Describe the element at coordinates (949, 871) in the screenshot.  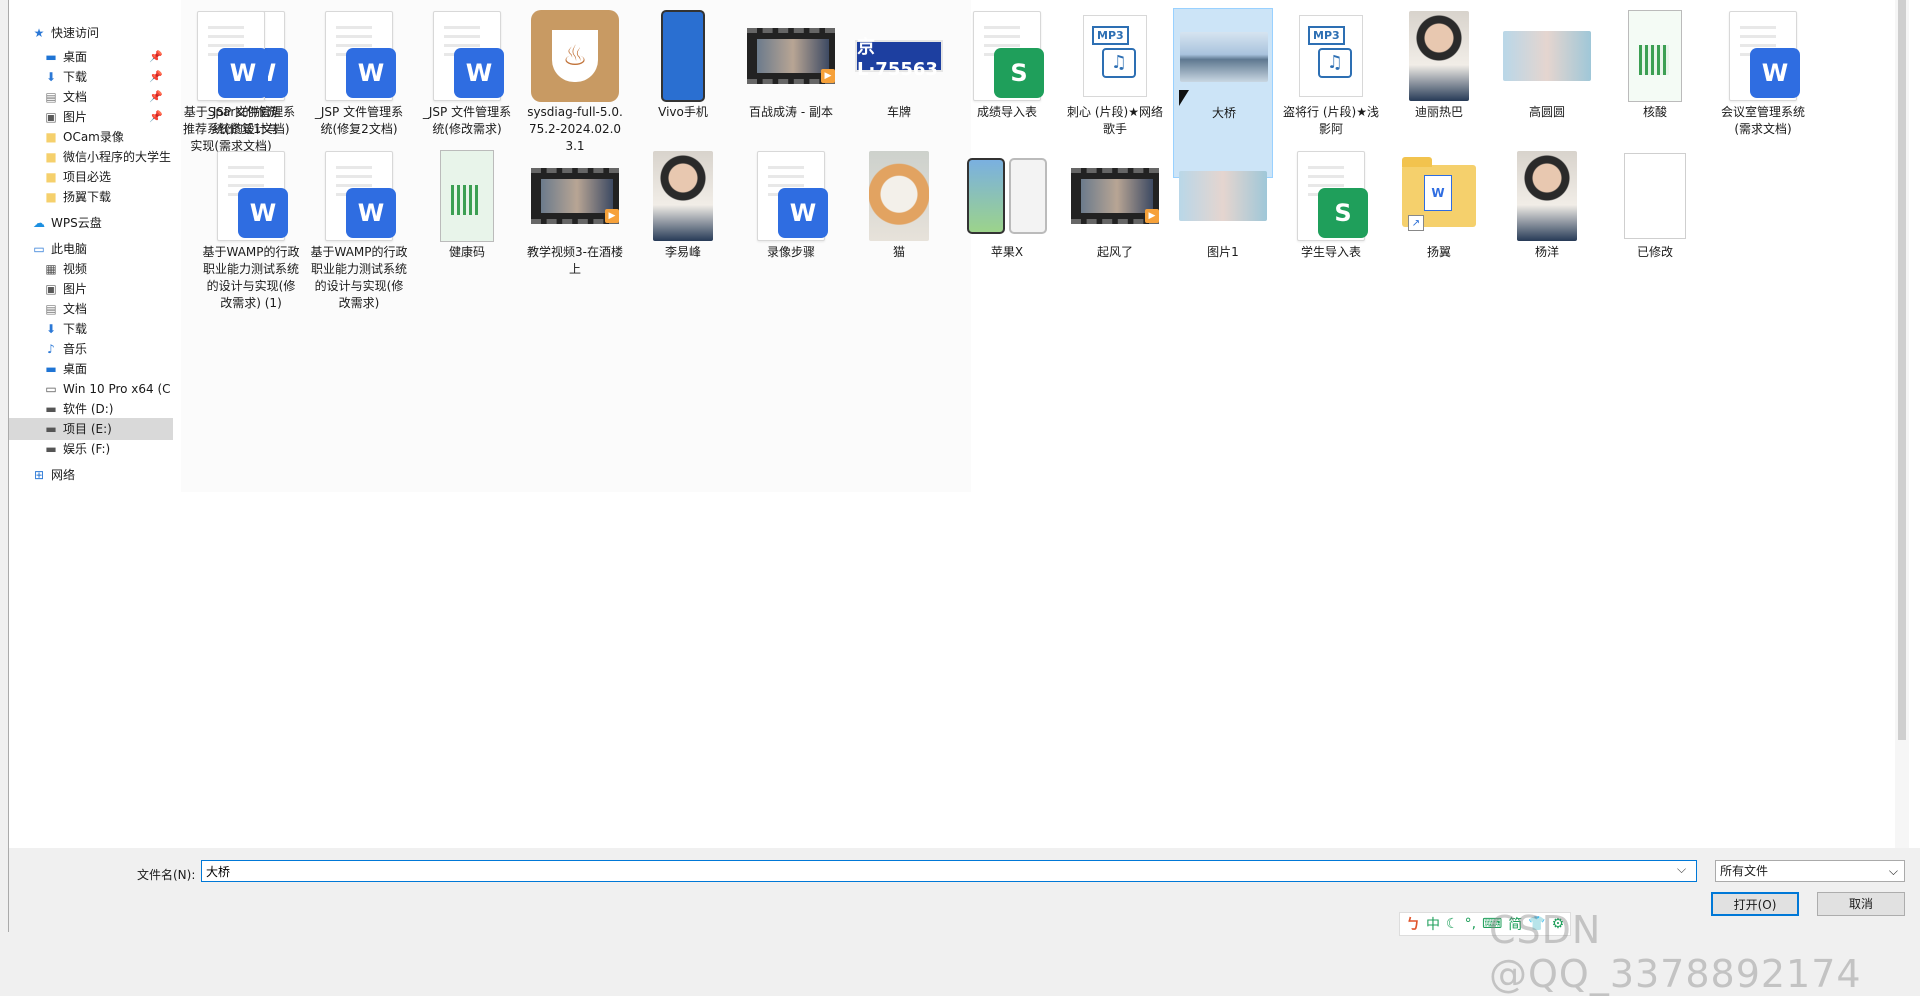
I see `filename-input` at that location.